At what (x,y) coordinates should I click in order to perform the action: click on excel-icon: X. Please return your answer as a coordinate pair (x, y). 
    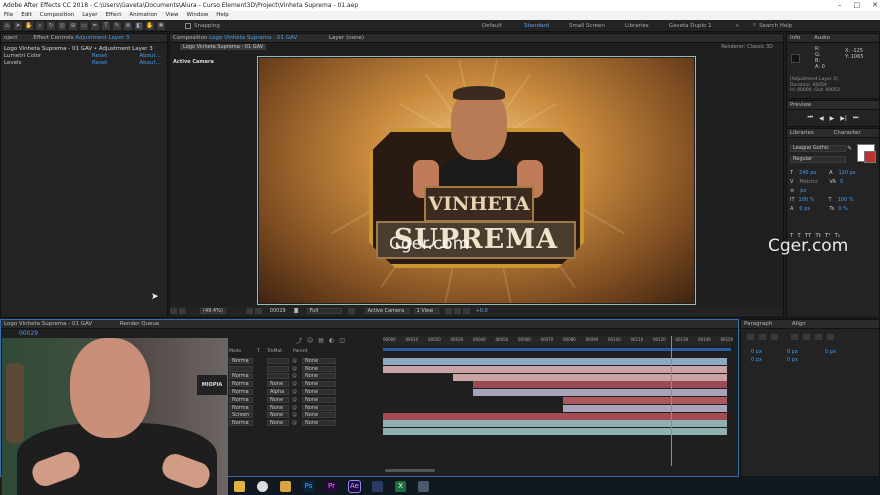
    Looking at the image, I should click on (400, 486).